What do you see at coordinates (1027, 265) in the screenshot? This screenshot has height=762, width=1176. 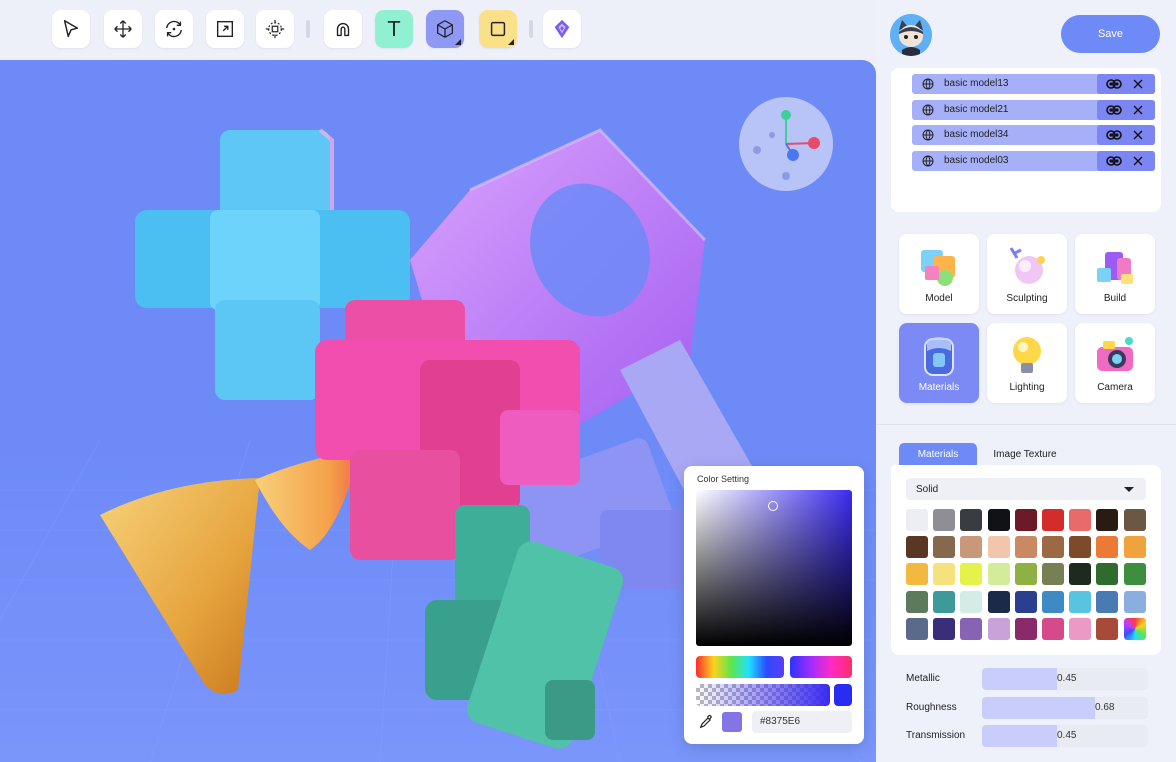 I see `sculpting-icon` at bounding box center [1027, 265].